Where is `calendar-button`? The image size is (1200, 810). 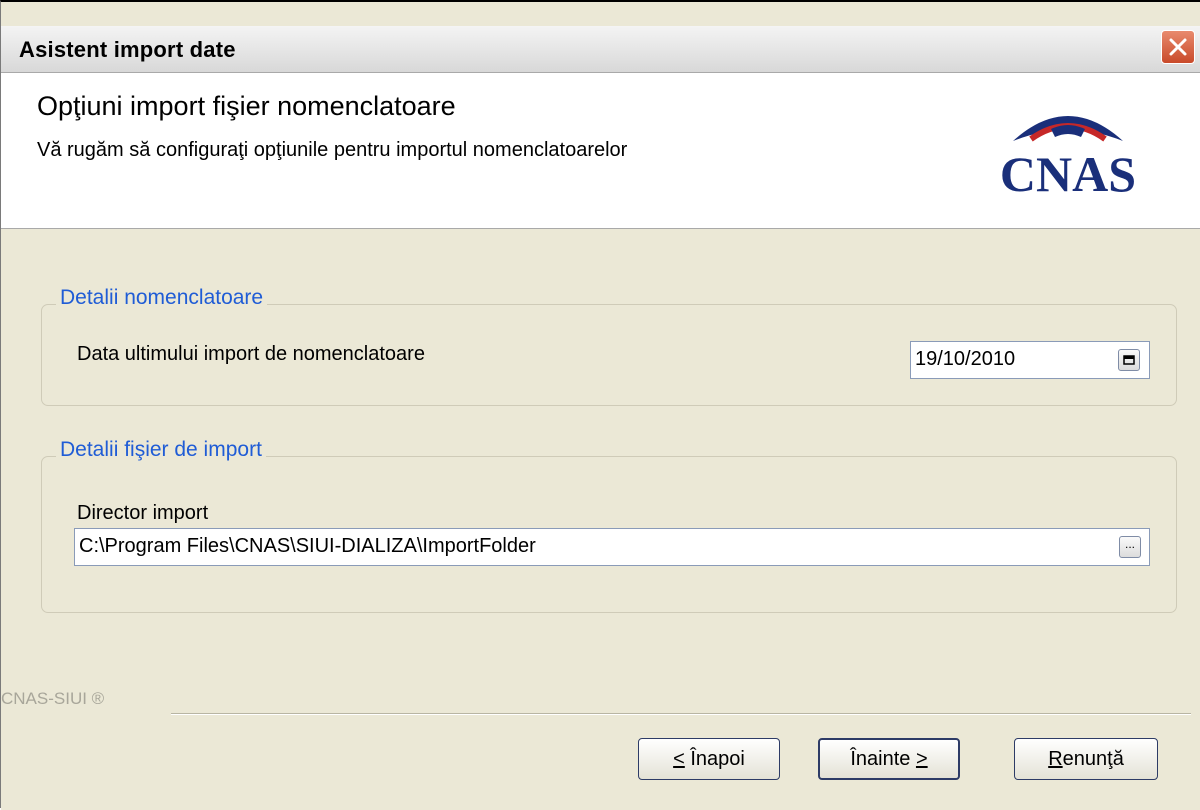 calendar-button is located at coordinates (1129, 360).